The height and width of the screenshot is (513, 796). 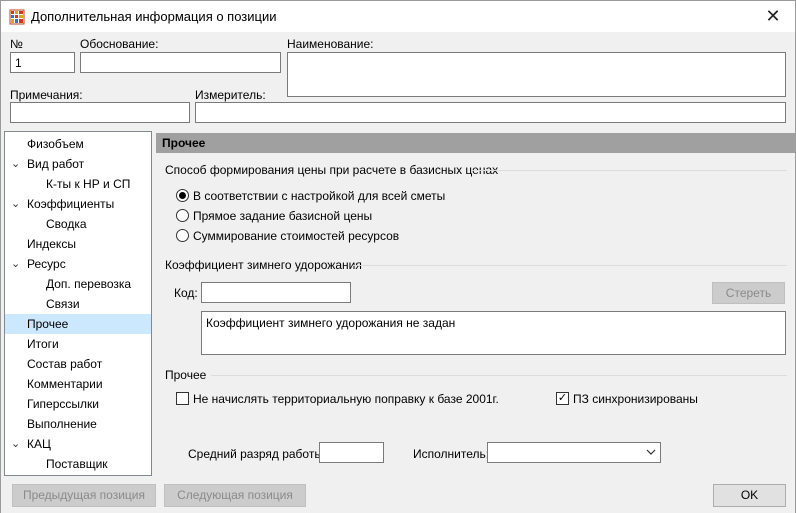 What do you see at coordinates (48, 324) in the screenshot?
I see `tree-item-label: Прочее` at bounding box center [48, 324].